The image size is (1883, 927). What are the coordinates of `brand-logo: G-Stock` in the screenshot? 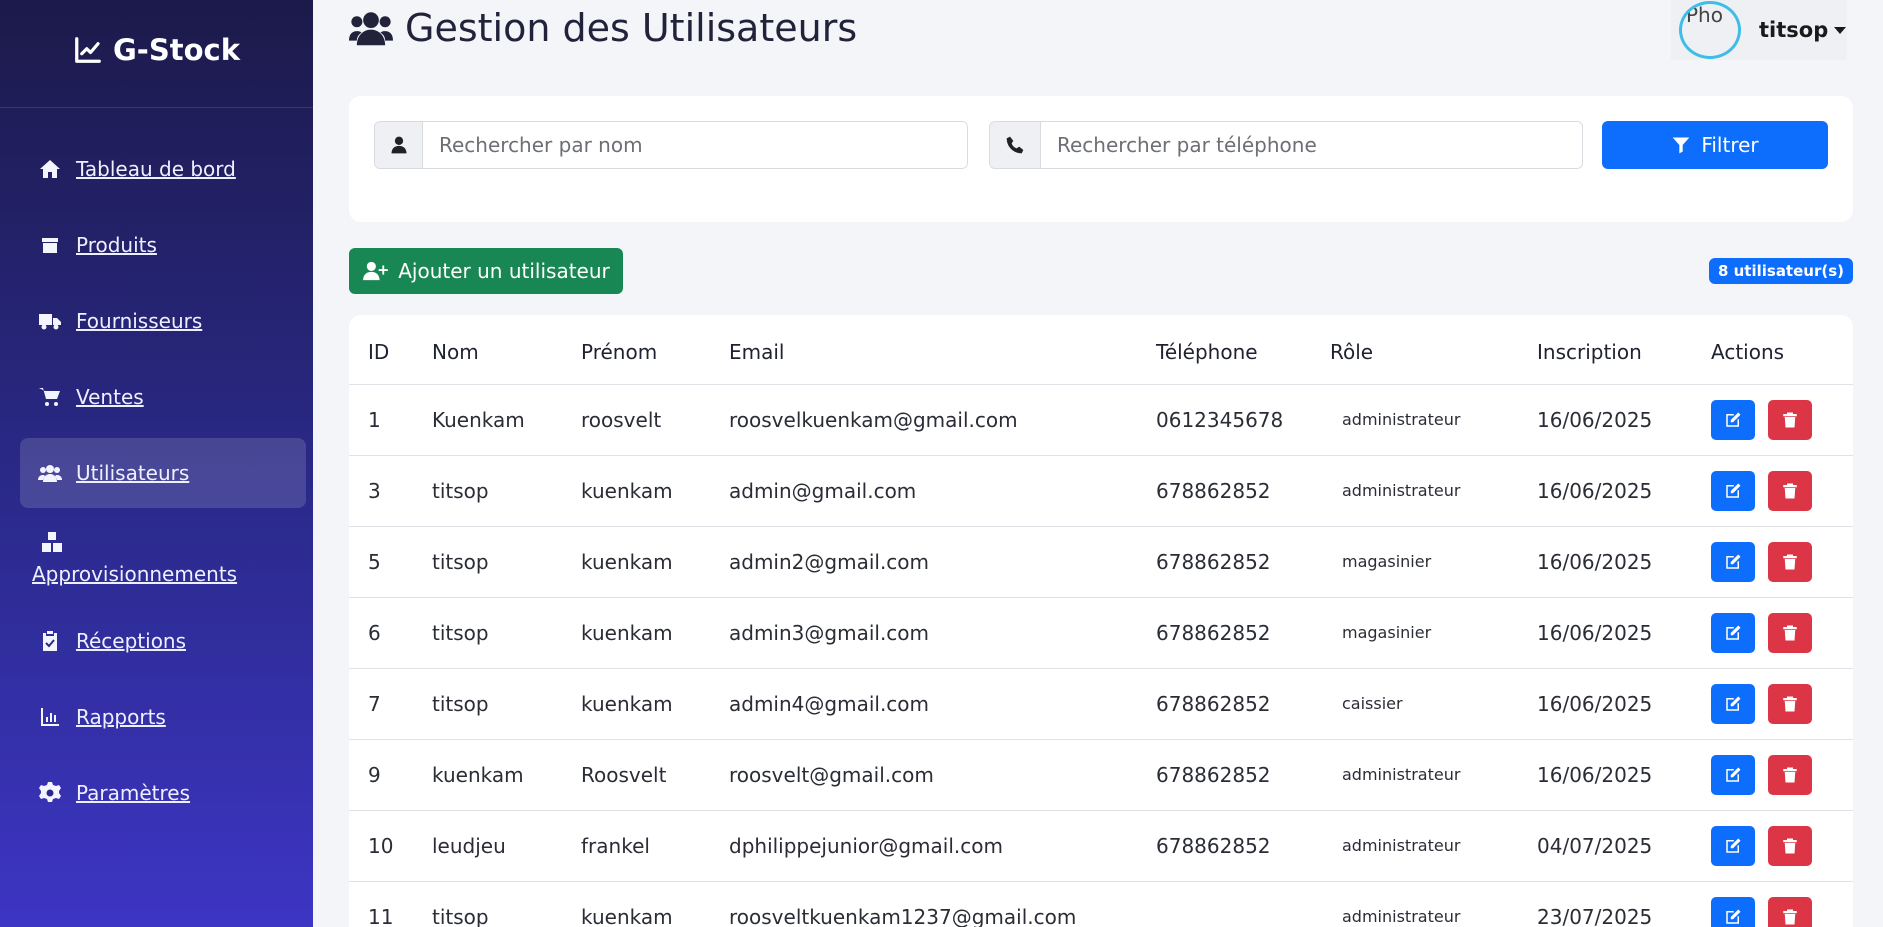 It's located at (156, 54).